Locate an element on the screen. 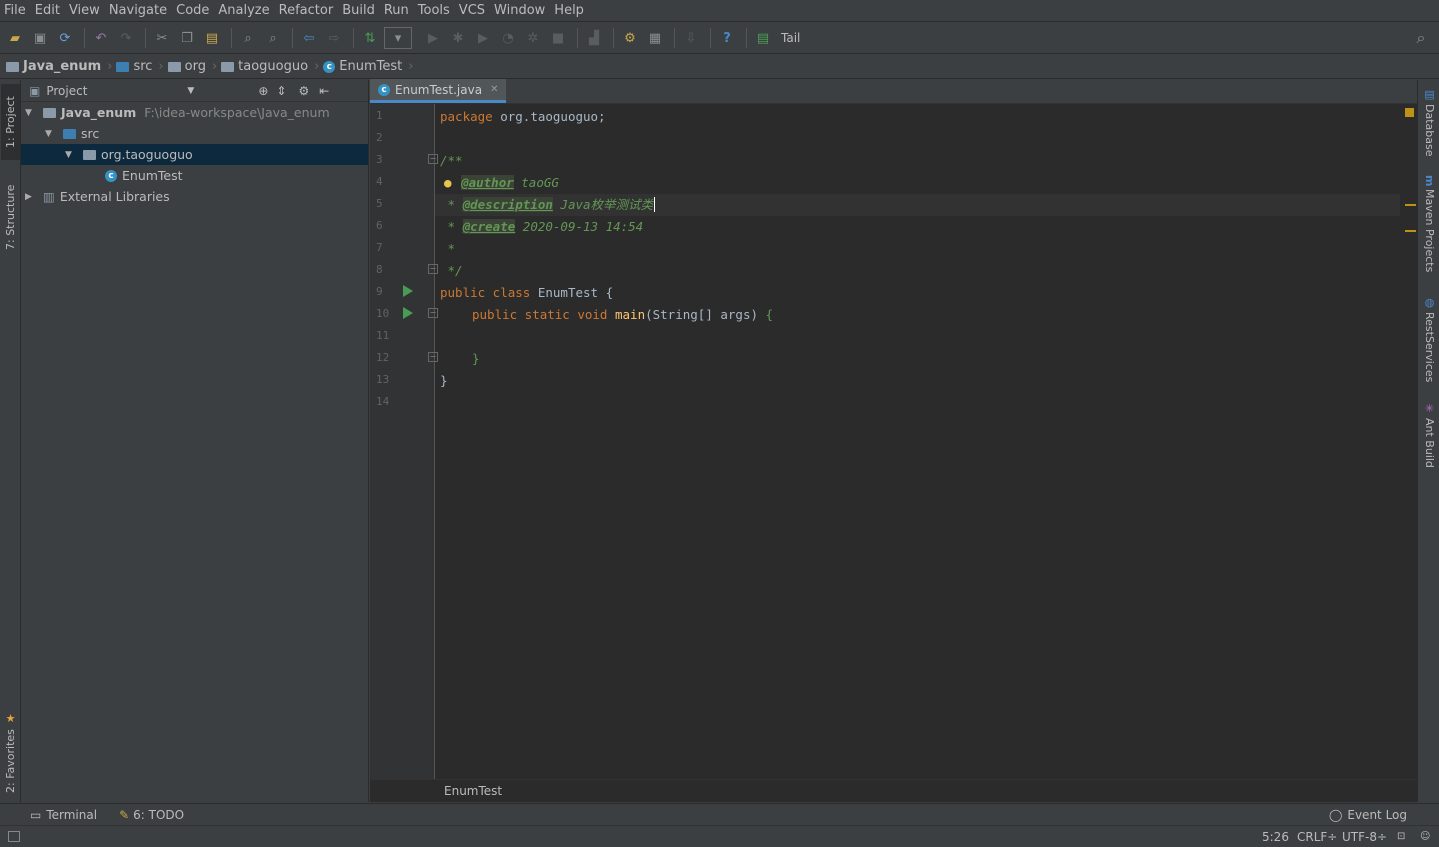 The width and height of the screenshot is (1439, 847). tail-icon: ▤ is located at coordinates (763, 38).